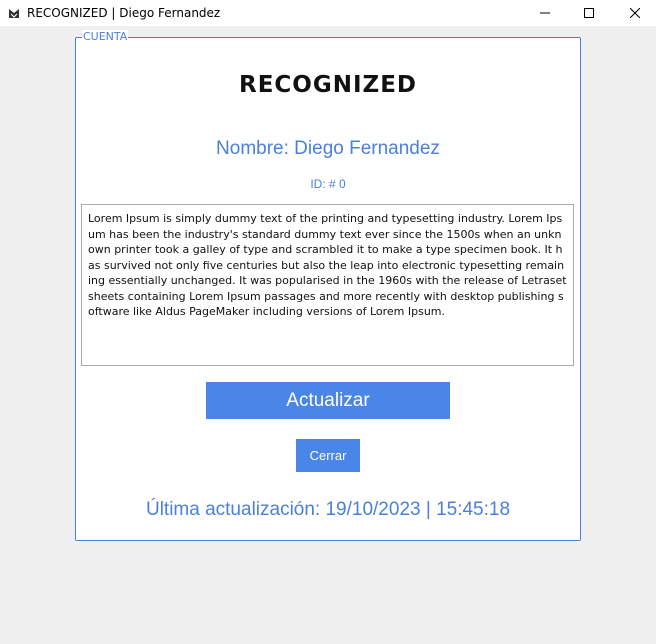  Describe the element at coordinates (328, 148) in the screenshot. I see `user-name-label: Nombre: Diego Fernandez` at that location.